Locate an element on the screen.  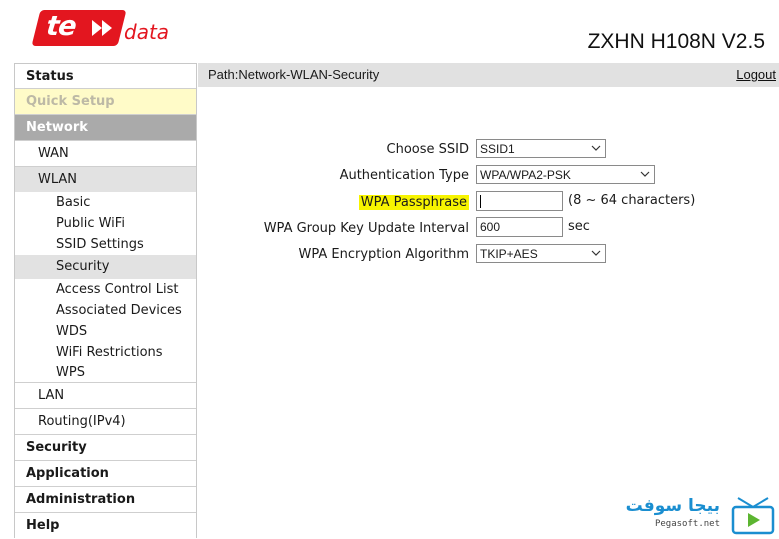
auth-type-select: WPA/WPA2-PSK is located at coordinates (565, 174).